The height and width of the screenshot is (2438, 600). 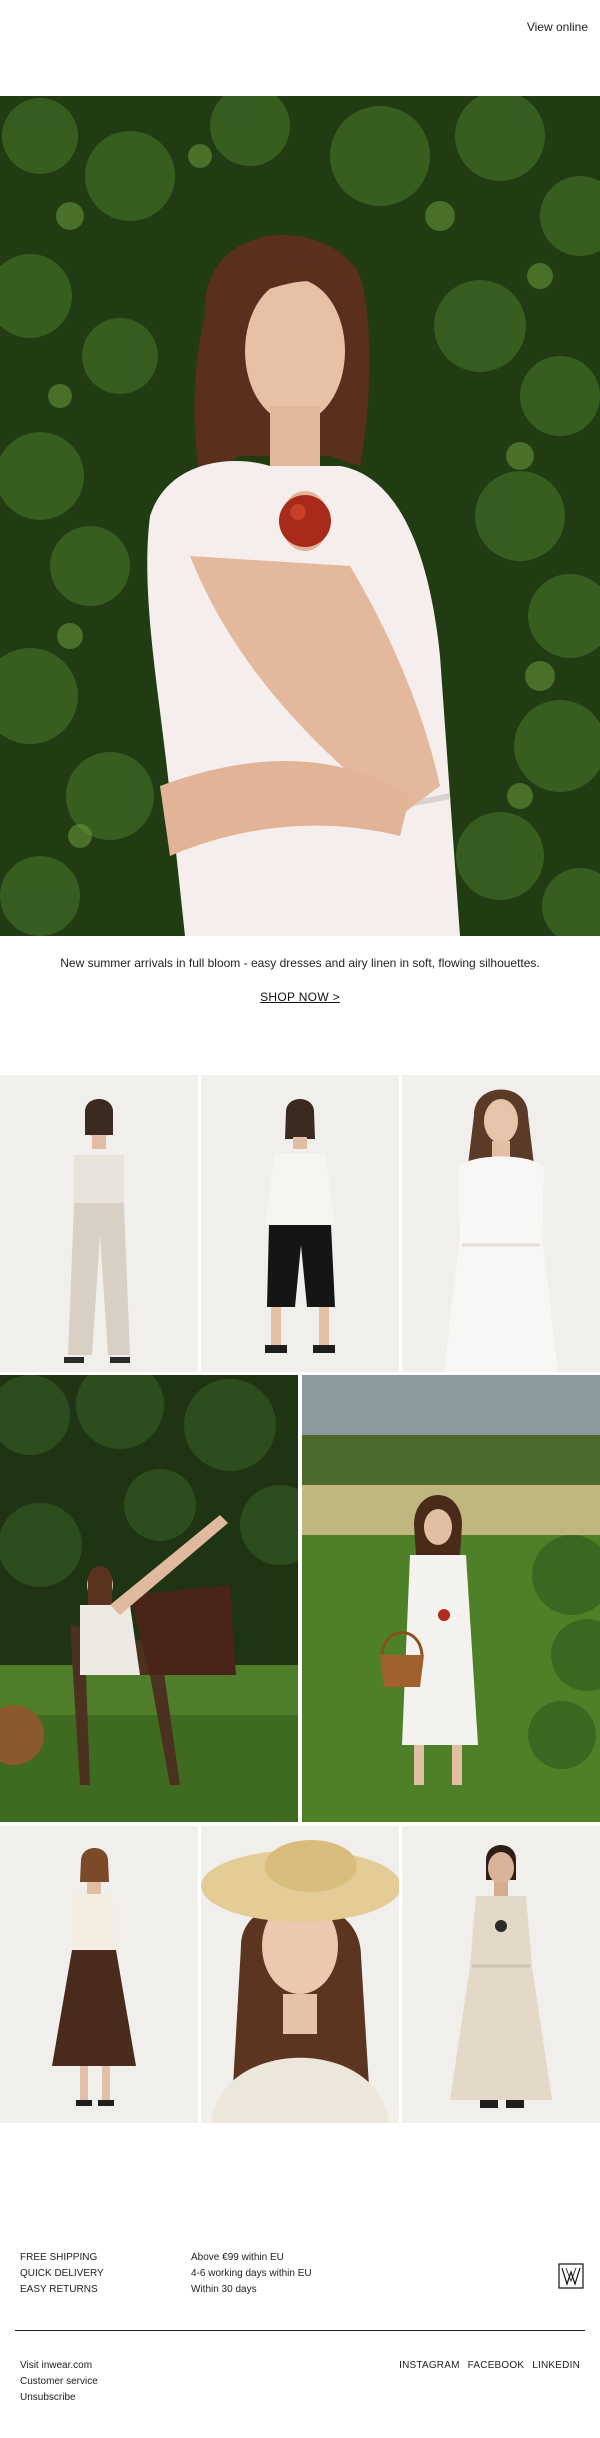 What do you see at coordinates (99, 1974) in the screenshot?
I see `product-tile-brown-skirt` at bounding box center [99, 1974].